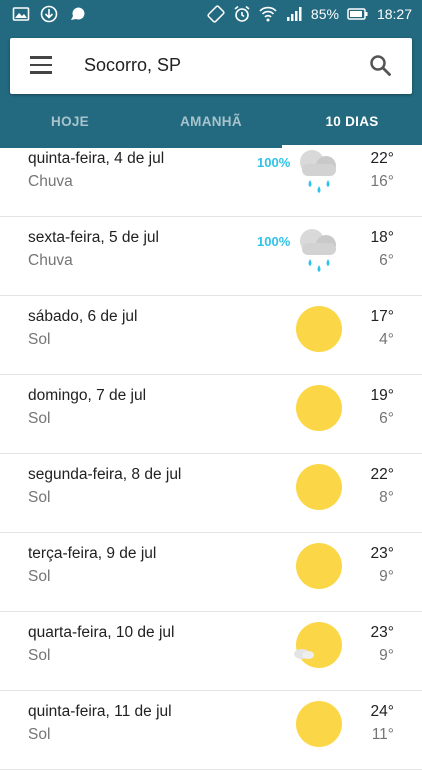 This screenshot has height=770, width=422. I want to click on low-temp: 8°, so click(386, 497).